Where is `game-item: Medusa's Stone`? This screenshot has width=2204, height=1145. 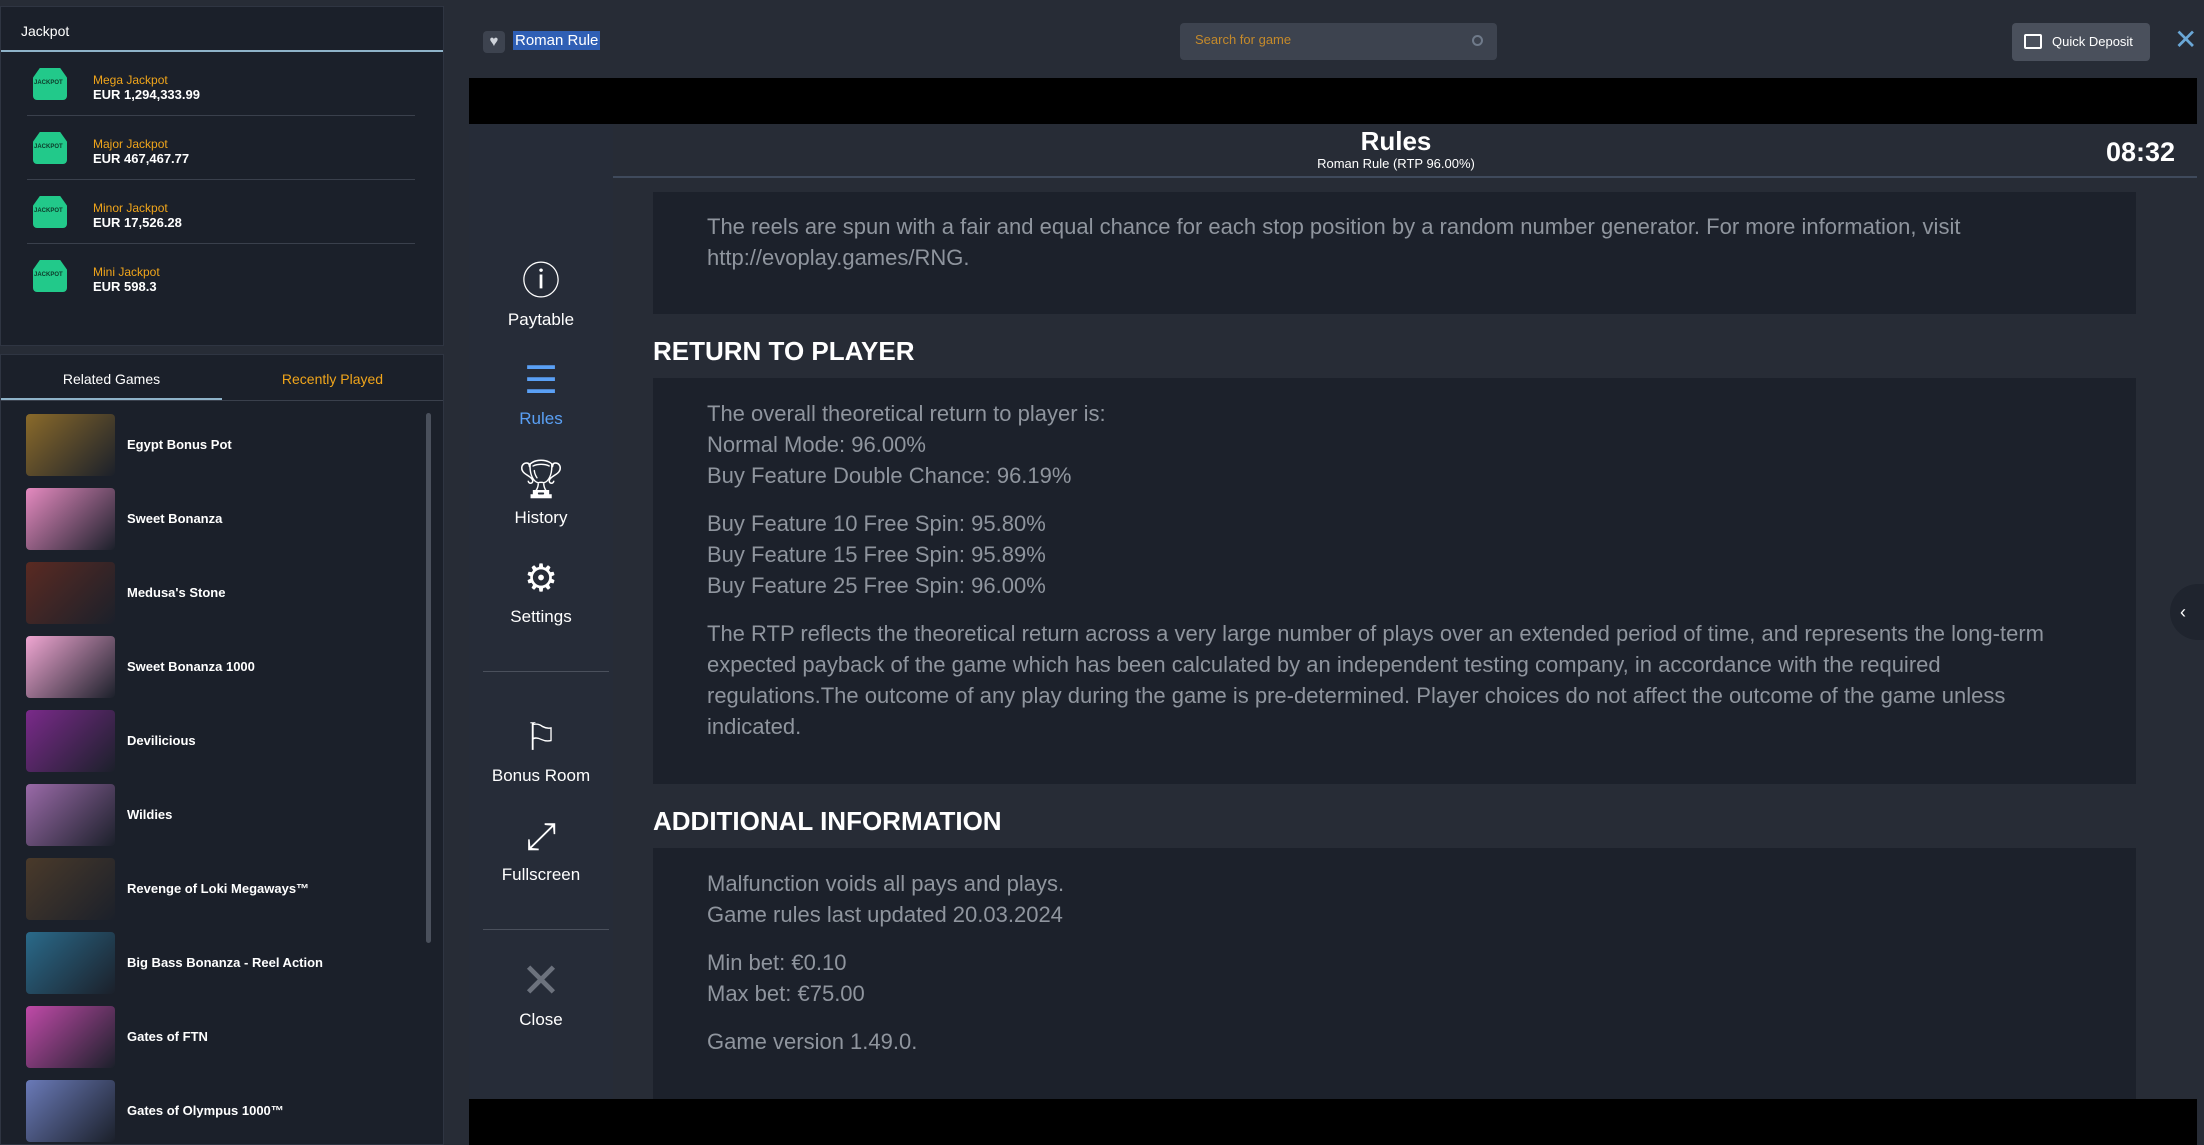 game-item: Medusa's Stone is located at coordinates (211, 594).